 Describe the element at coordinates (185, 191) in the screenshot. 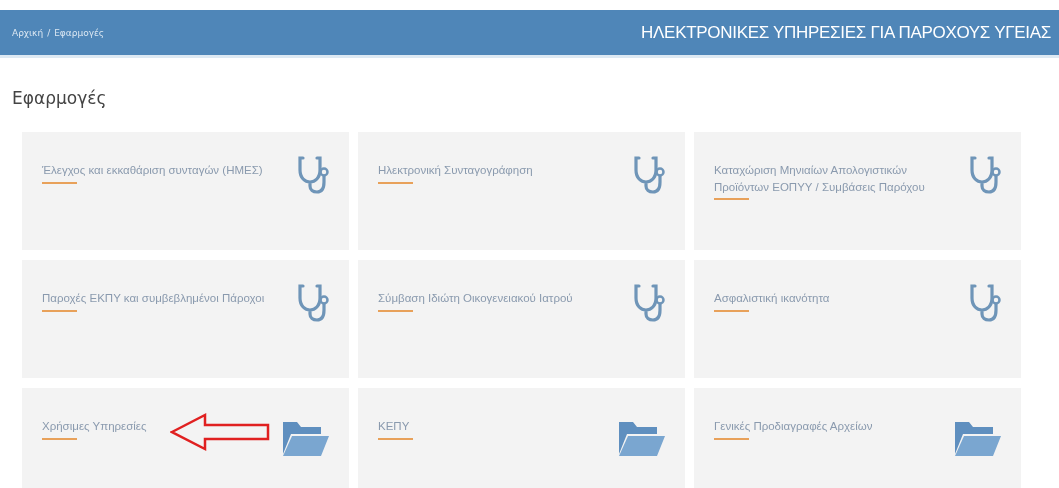

I see `app-card: Έλεγχος και εκκαθάριση συνταγών (ΗΜΕΣ)` at that location.